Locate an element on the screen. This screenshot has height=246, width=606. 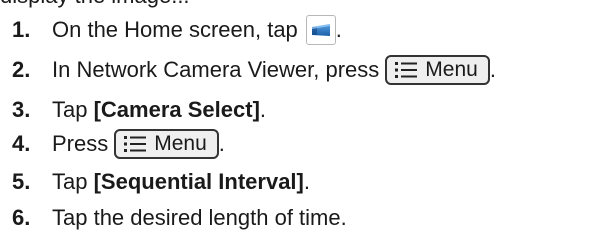
step-number: 6. is located at coordinates (21, 217).